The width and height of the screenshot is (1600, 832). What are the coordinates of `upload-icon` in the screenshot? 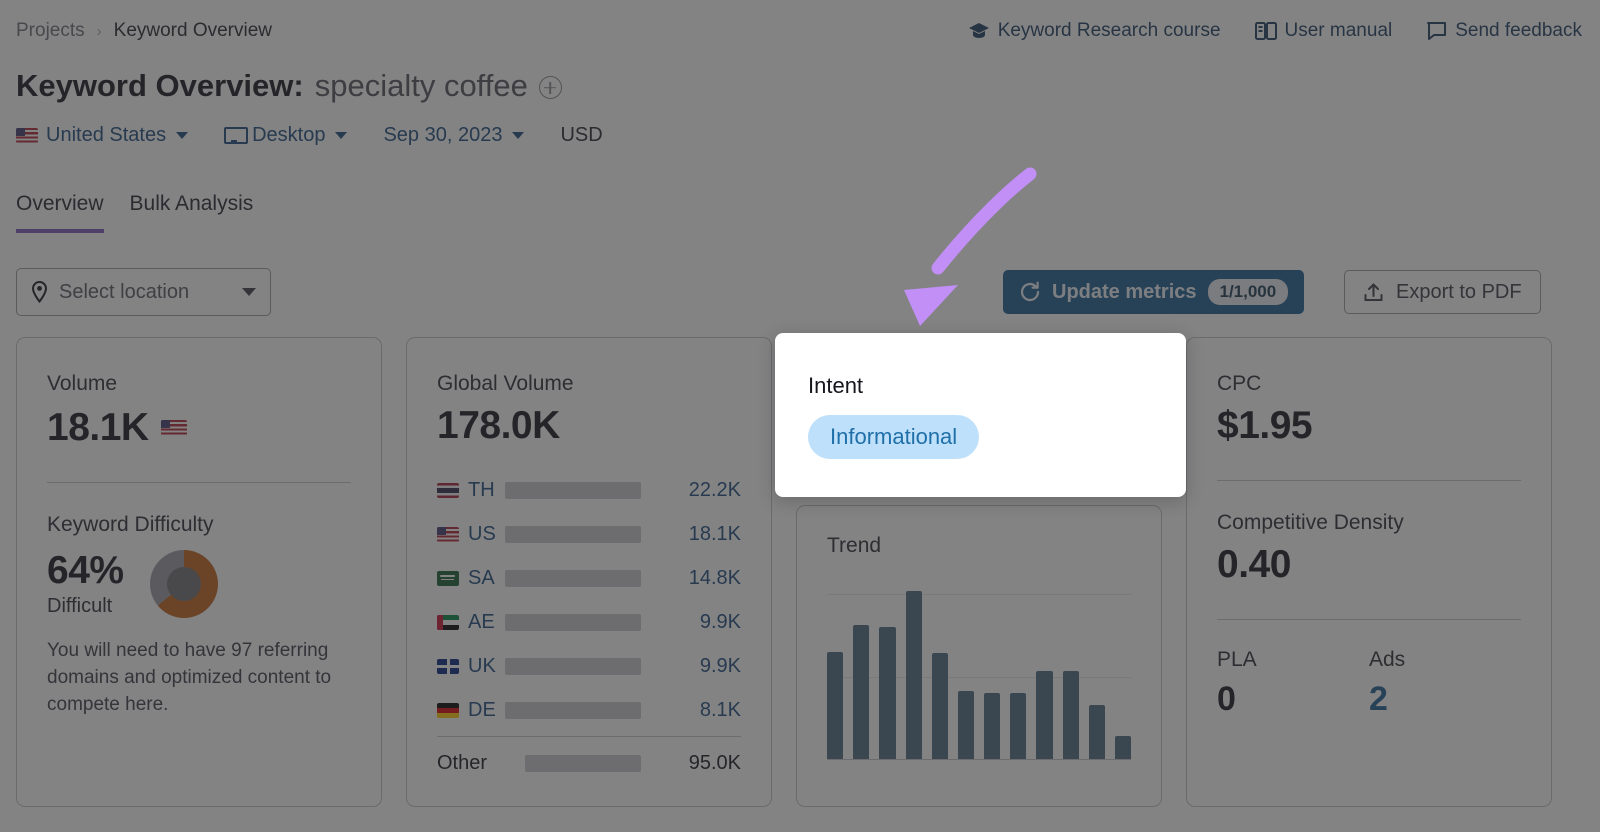 It's located at (1373, 292).